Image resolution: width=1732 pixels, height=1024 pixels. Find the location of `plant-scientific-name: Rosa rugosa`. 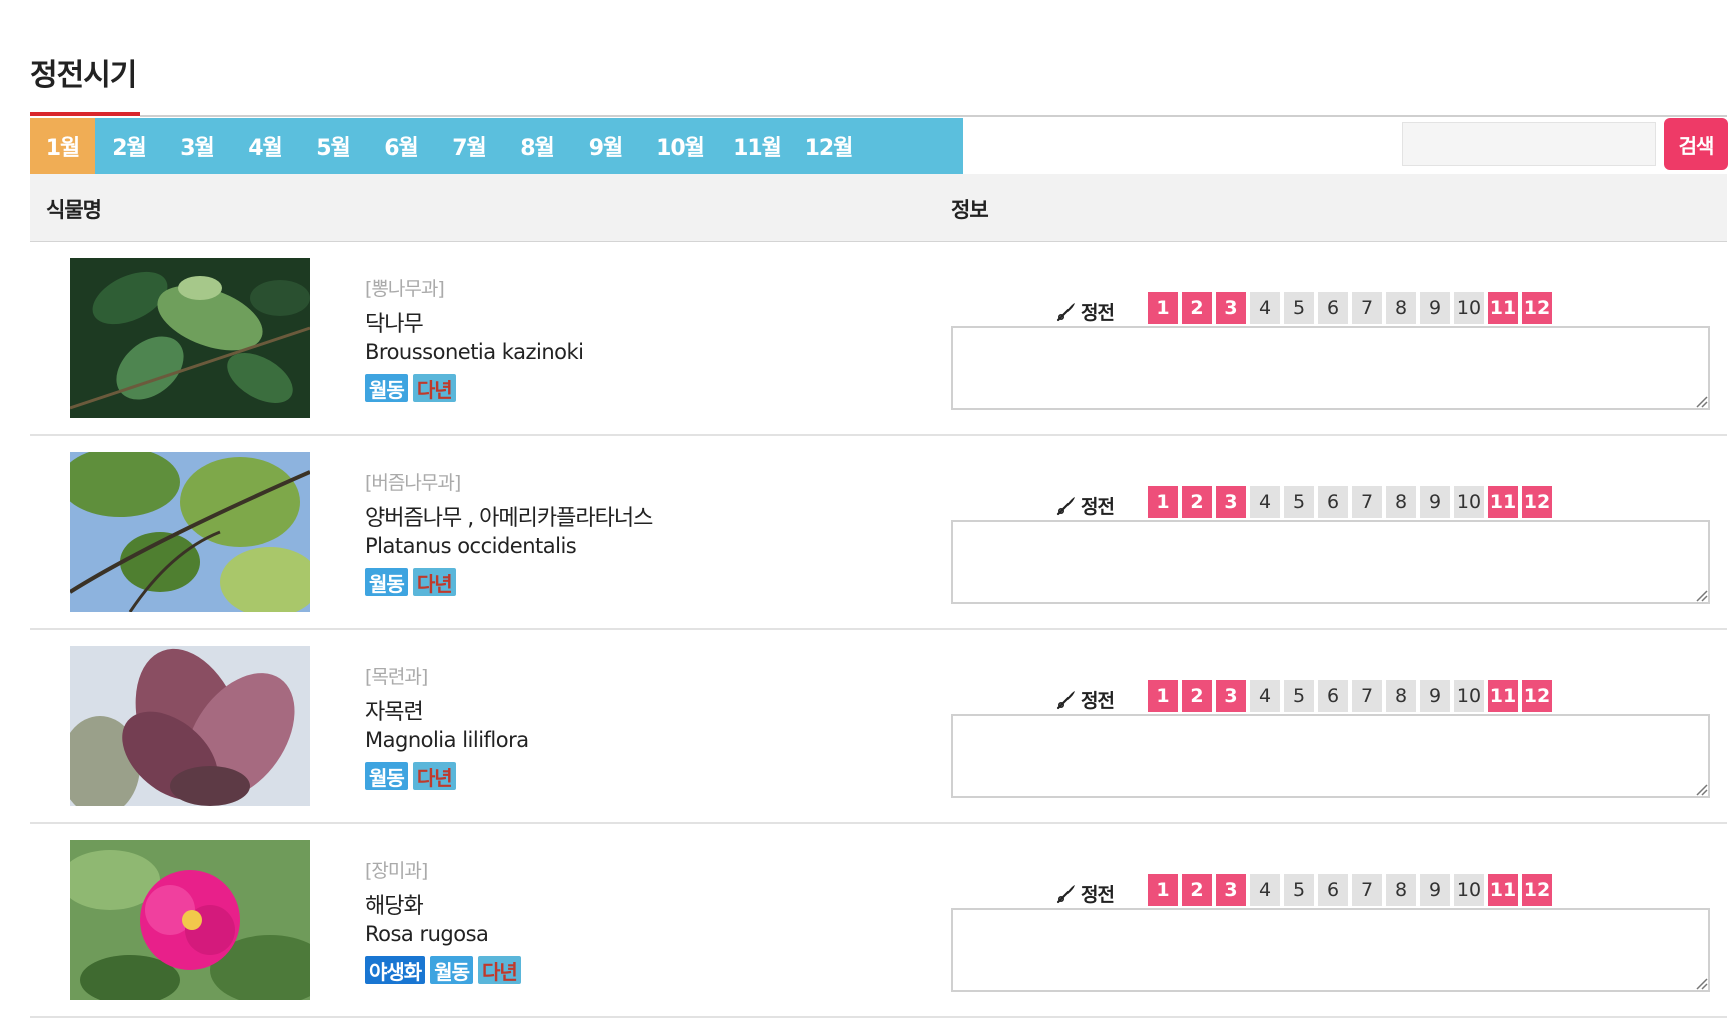

plant-scientific-name: Rosa rugosa is located at coordinates (427, 934).